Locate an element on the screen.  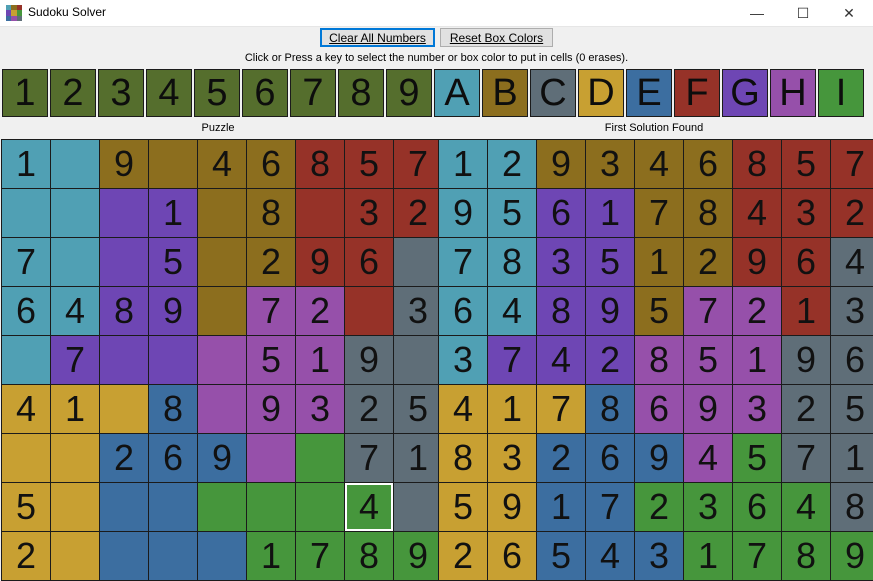
number-button-2: 2 is located at coordinates (73, 93).